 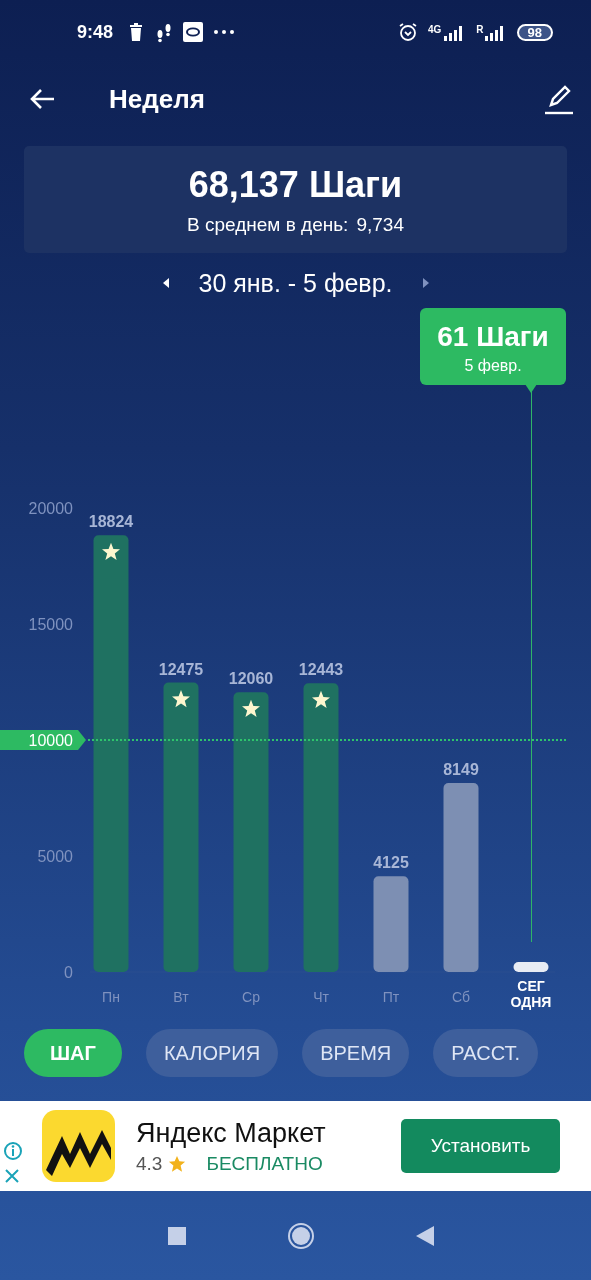 What do you see at coordinates (95, 32) in the screenshot?
I see `status-time: 9:48` at bounding box center [95, 32].